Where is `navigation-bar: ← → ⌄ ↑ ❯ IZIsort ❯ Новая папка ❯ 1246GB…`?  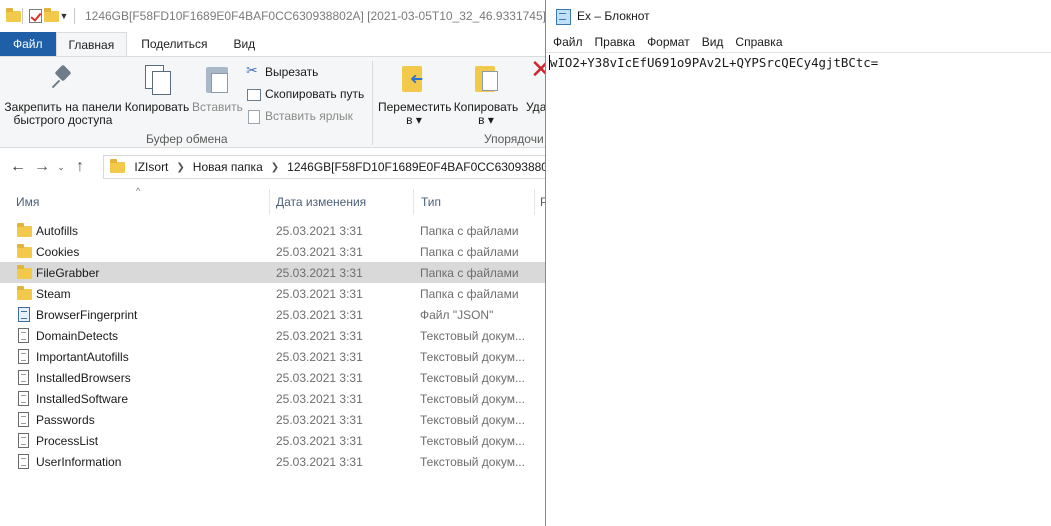 navigation-bar: ← → ⌄ ↑ ❯ IZIsort ❯ Новая папка ❯ 1246GB… is located at coordinates (273, 167).